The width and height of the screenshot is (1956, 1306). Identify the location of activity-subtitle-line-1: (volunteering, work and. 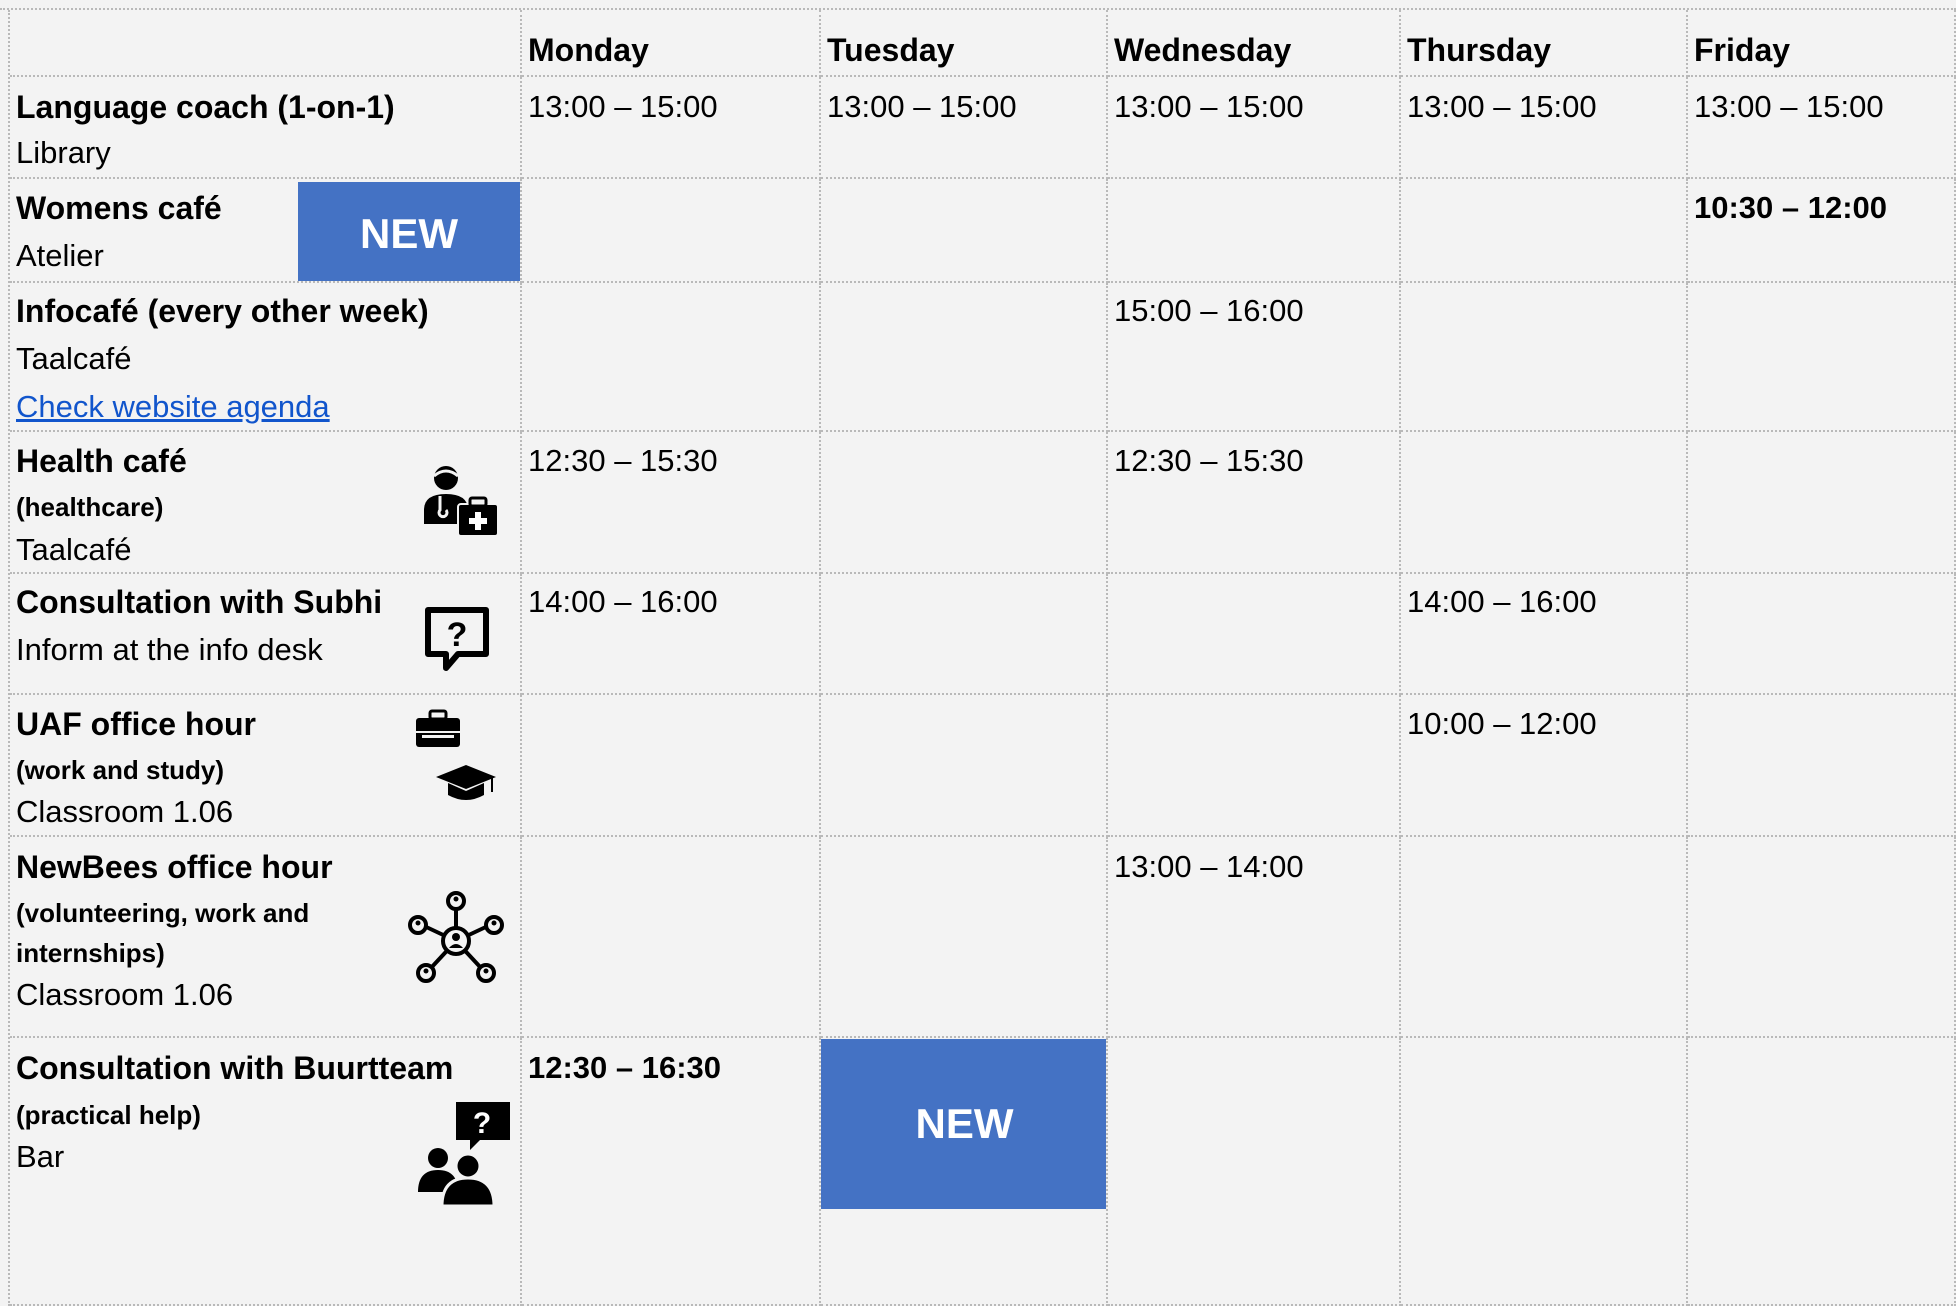
(163, 913).